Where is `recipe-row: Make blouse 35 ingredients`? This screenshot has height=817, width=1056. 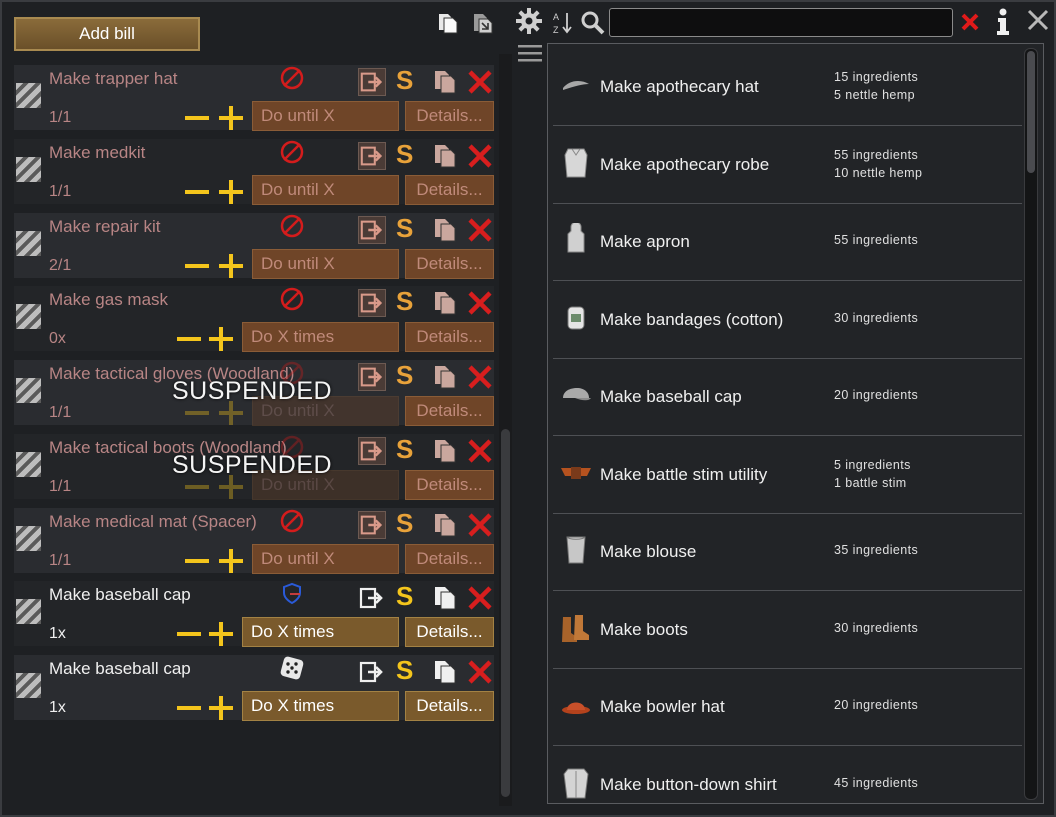 recipe-row: Make blouse 35 ingredients is located at coordinates (787, 552).